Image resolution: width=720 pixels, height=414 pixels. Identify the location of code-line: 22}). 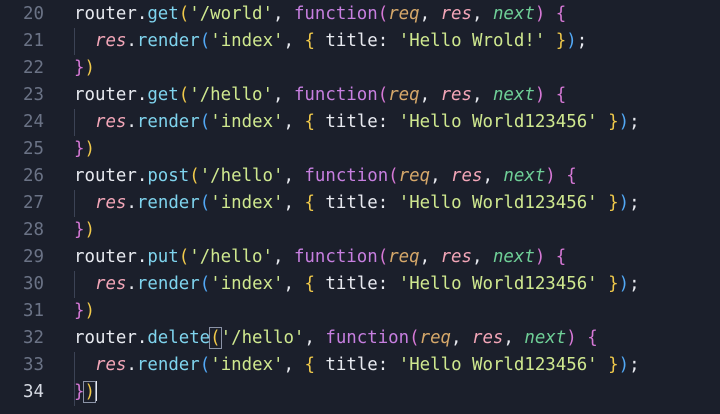
(360, 68).